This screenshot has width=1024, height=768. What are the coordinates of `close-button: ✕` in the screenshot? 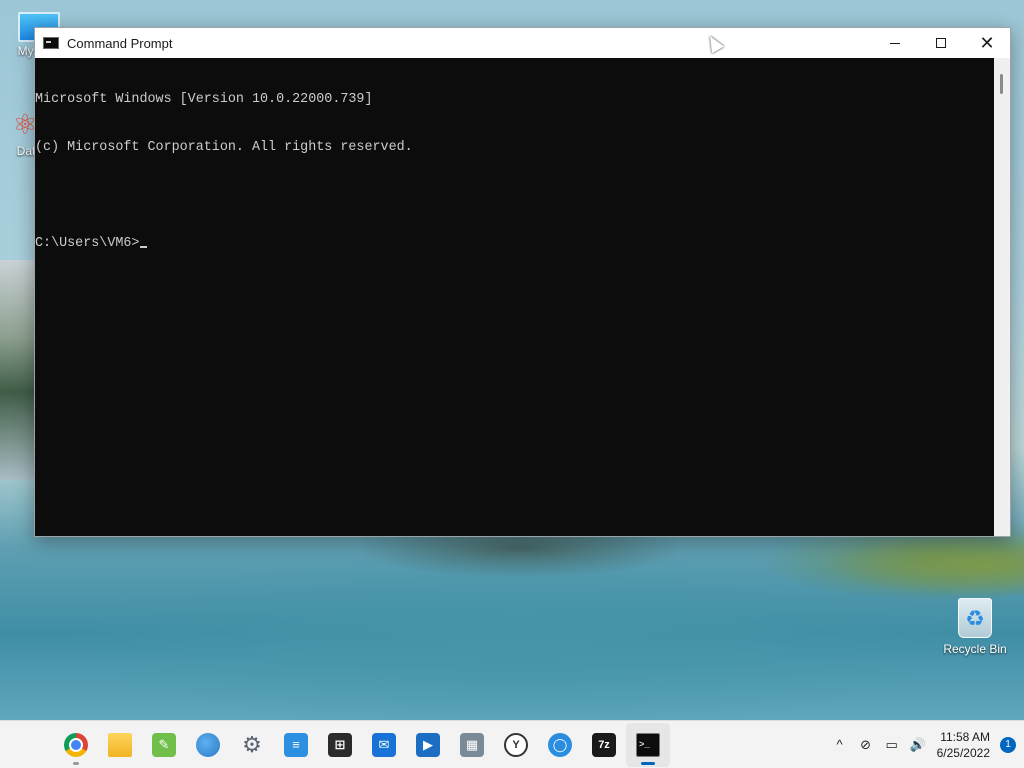 It's located at (987, 43).